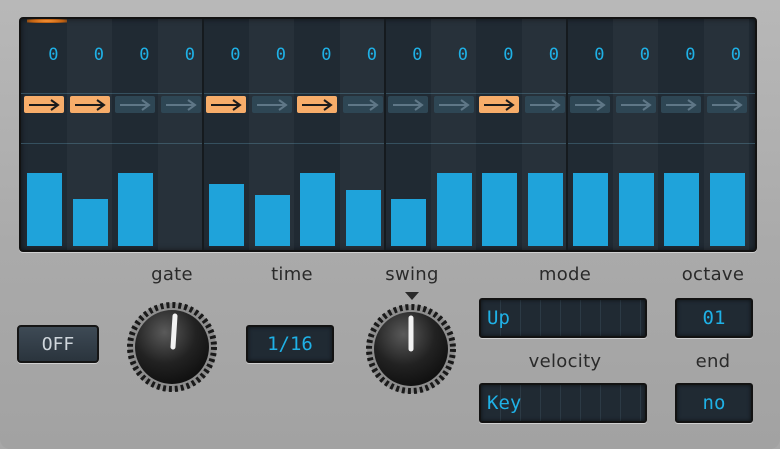  Describe the element at coordinates (714, 318) in the screenshot. I see `octave-display: 01` at that location.